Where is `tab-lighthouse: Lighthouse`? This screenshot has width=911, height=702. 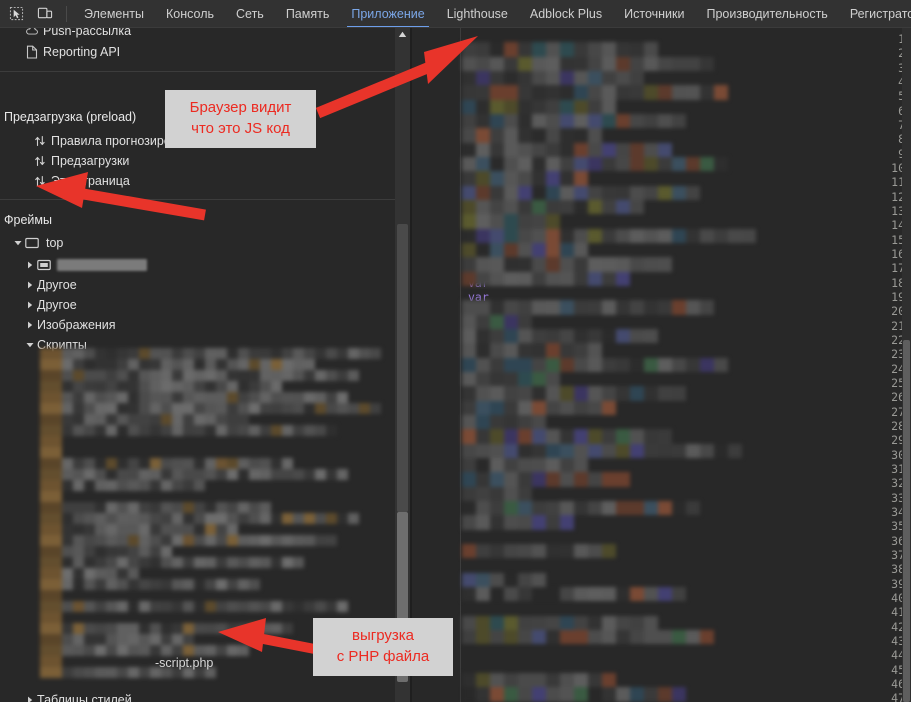
tab-lighthouse: Lighthouse is located at coordinates (477, 13).